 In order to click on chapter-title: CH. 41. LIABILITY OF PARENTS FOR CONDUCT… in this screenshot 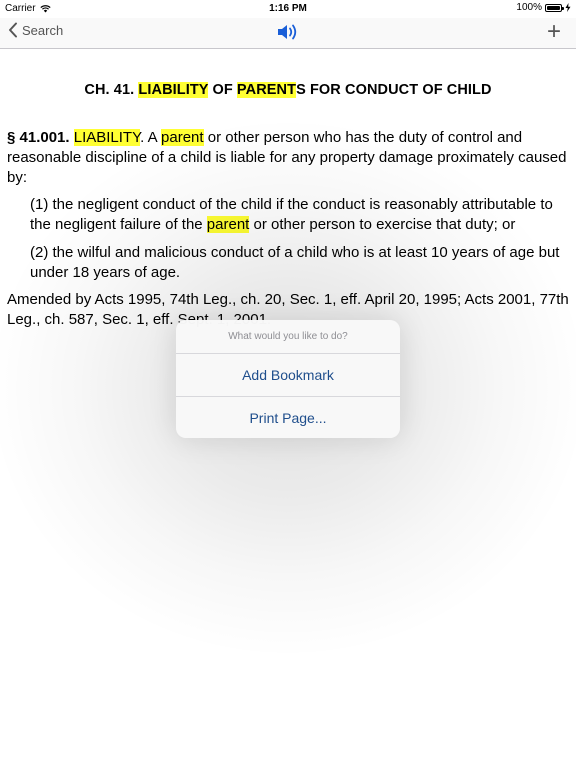, I will do `click(288, 90)`.